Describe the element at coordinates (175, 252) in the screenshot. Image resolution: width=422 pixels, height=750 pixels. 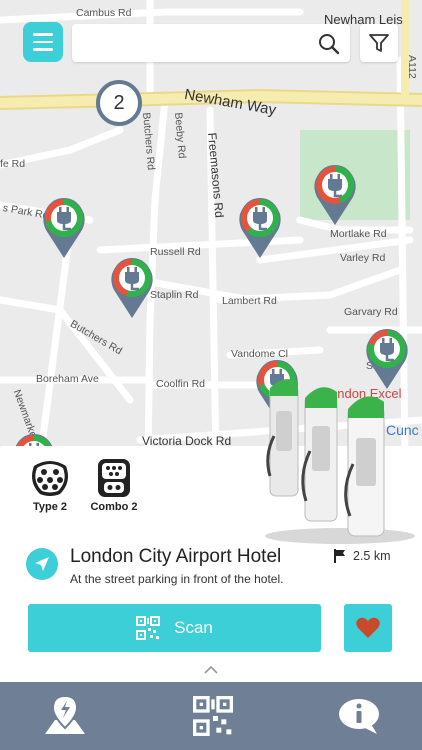
I see `street-label: Russell Rd` at that location.